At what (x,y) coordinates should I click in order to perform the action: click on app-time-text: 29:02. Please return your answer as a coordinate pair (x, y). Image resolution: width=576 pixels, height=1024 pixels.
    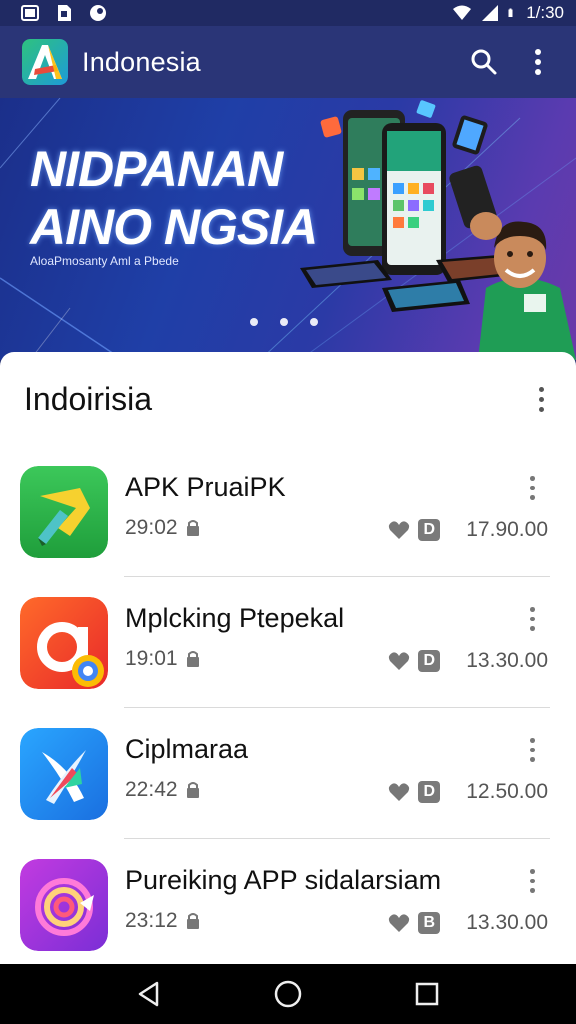
    Looking at the image, I should click on (151, 527).